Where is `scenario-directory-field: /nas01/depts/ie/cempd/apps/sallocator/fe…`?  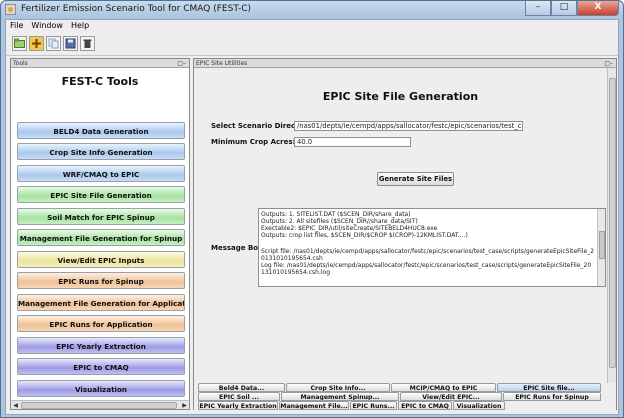
scenario-directory-field: /nas01/depts/ie/cempd/apps/sallocator/fe… is located at coordinates (408, 126).